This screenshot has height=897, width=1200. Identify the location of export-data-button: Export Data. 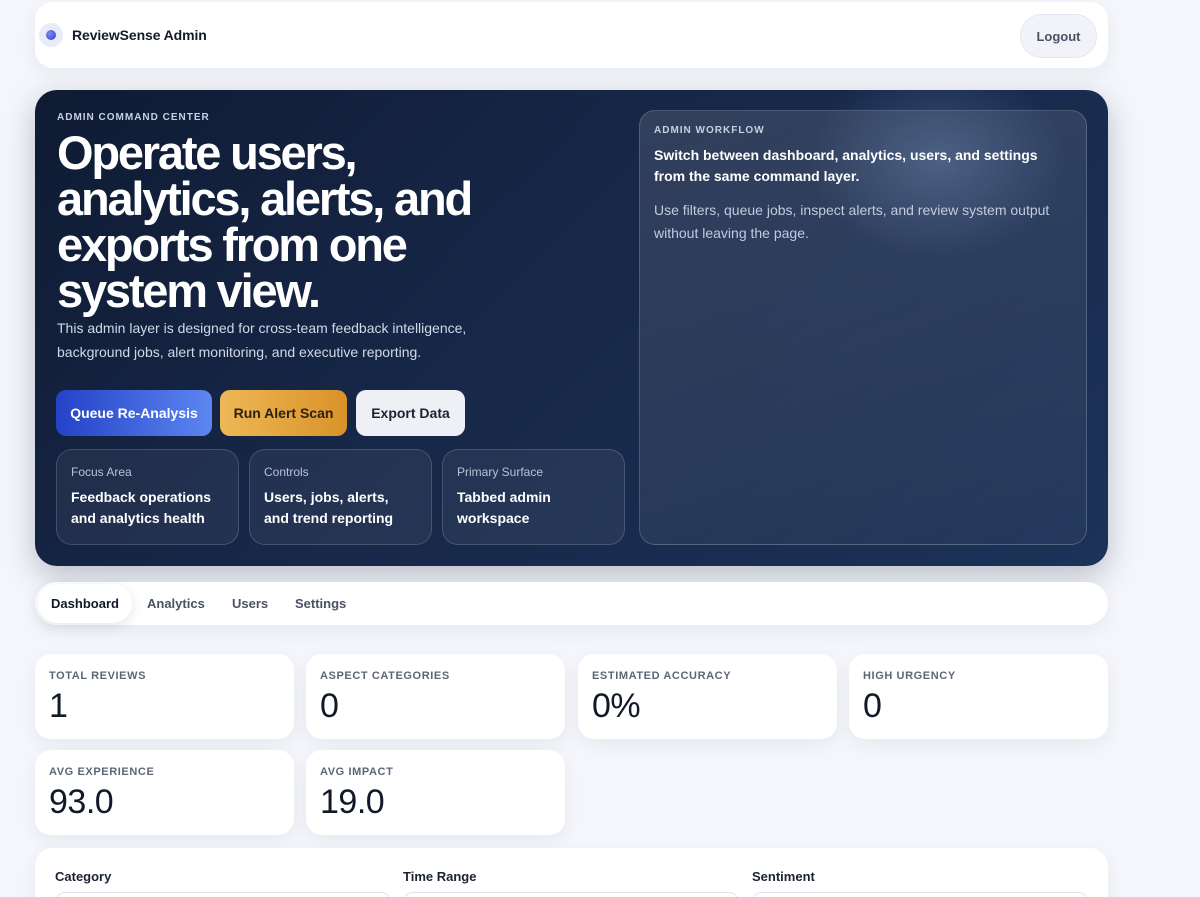
(410, 413).